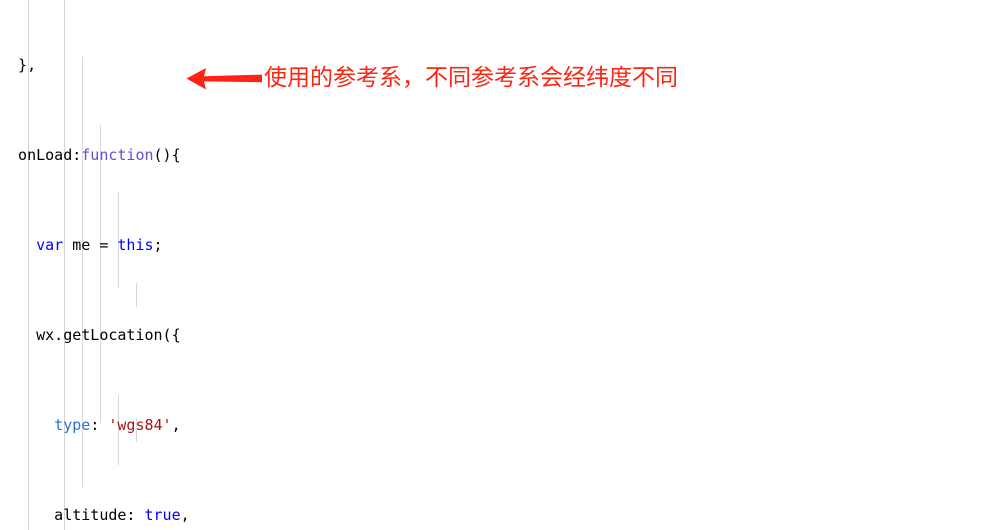  What do you see at coordinates (504, 425) in the screenshot?
I see `code-line-4: type: 'wgs84',` at bounding box center [504, 425].